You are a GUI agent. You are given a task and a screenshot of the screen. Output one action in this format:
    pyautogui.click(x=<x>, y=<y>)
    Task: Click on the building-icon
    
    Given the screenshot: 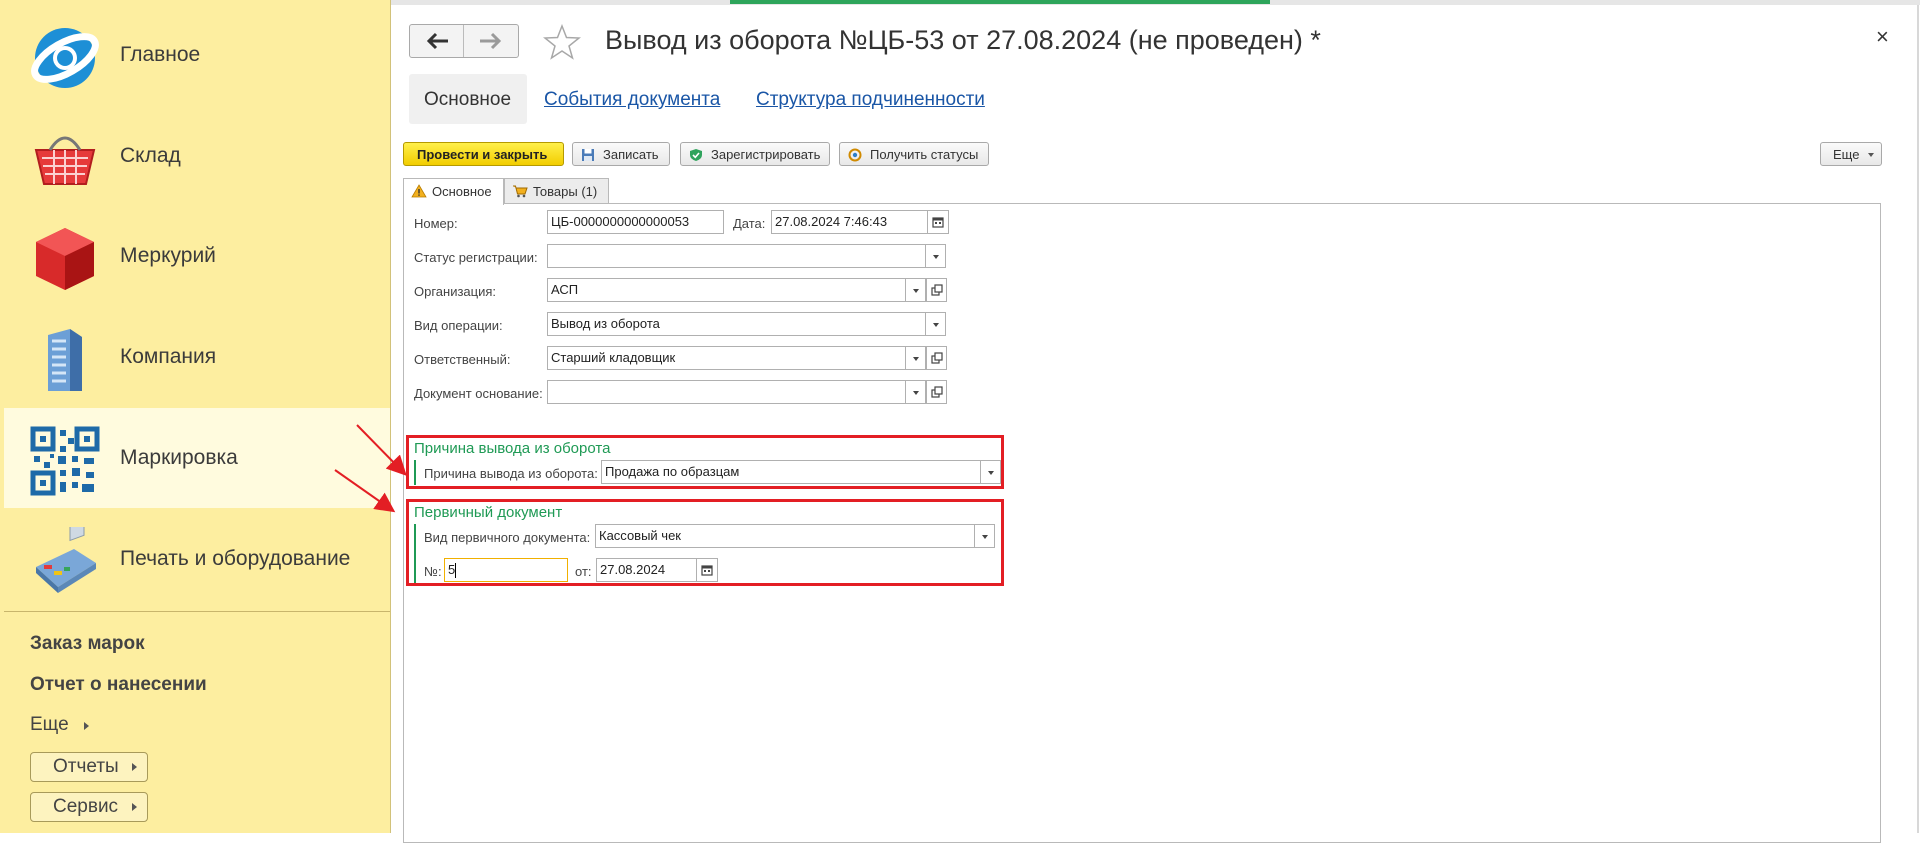 What is the action you would take?
    pyautogui.click(x=65, y=360)
    